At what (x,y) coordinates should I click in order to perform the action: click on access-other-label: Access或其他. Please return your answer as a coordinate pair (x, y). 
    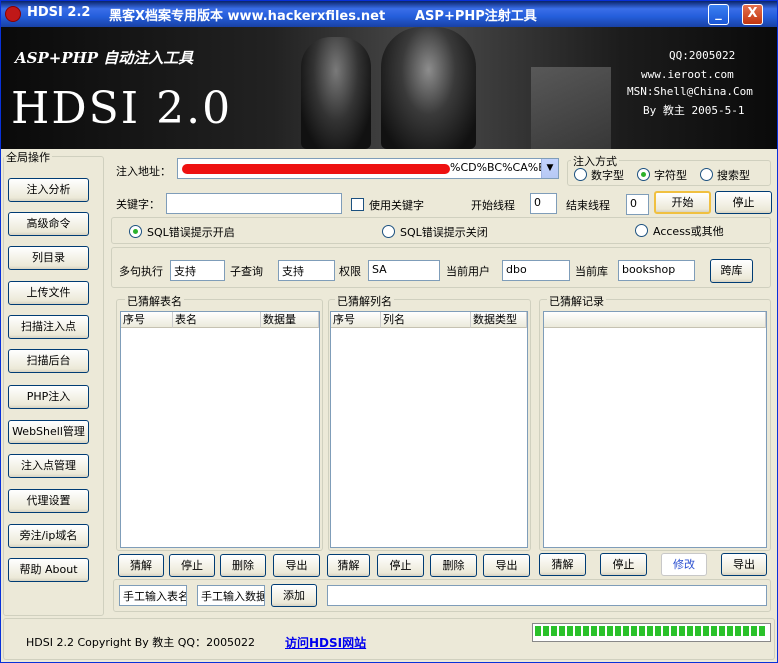
    Looking at the image, I should click on (688, 231).